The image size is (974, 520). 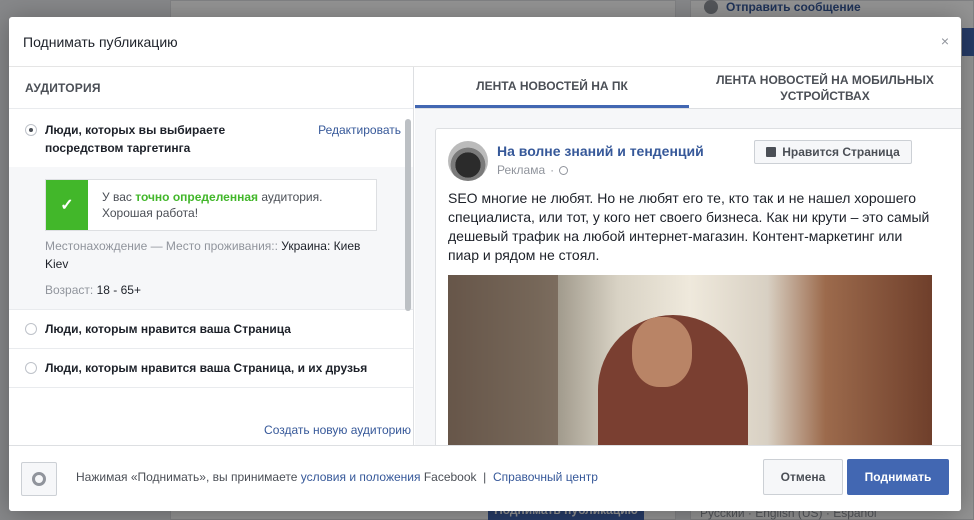 What do you see at coordinates (408, 215) in the screenshot?
I see `audience-scrollbar` at bounding box center [408, 215].